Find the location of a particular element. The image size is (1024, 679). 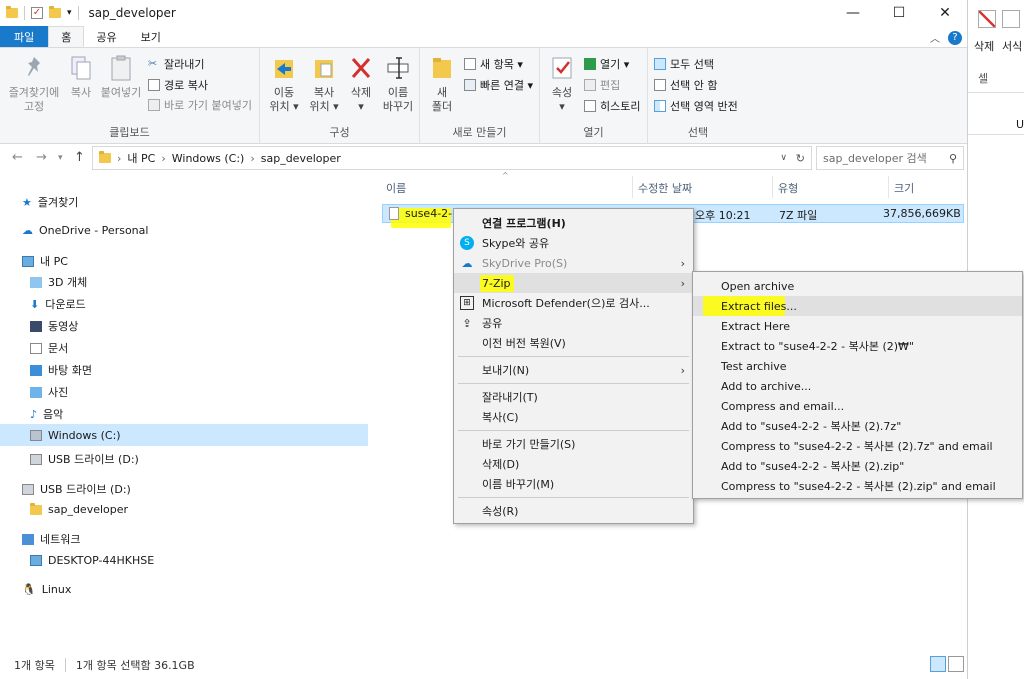

back-icon: ← is located at coordinates (17, 157).